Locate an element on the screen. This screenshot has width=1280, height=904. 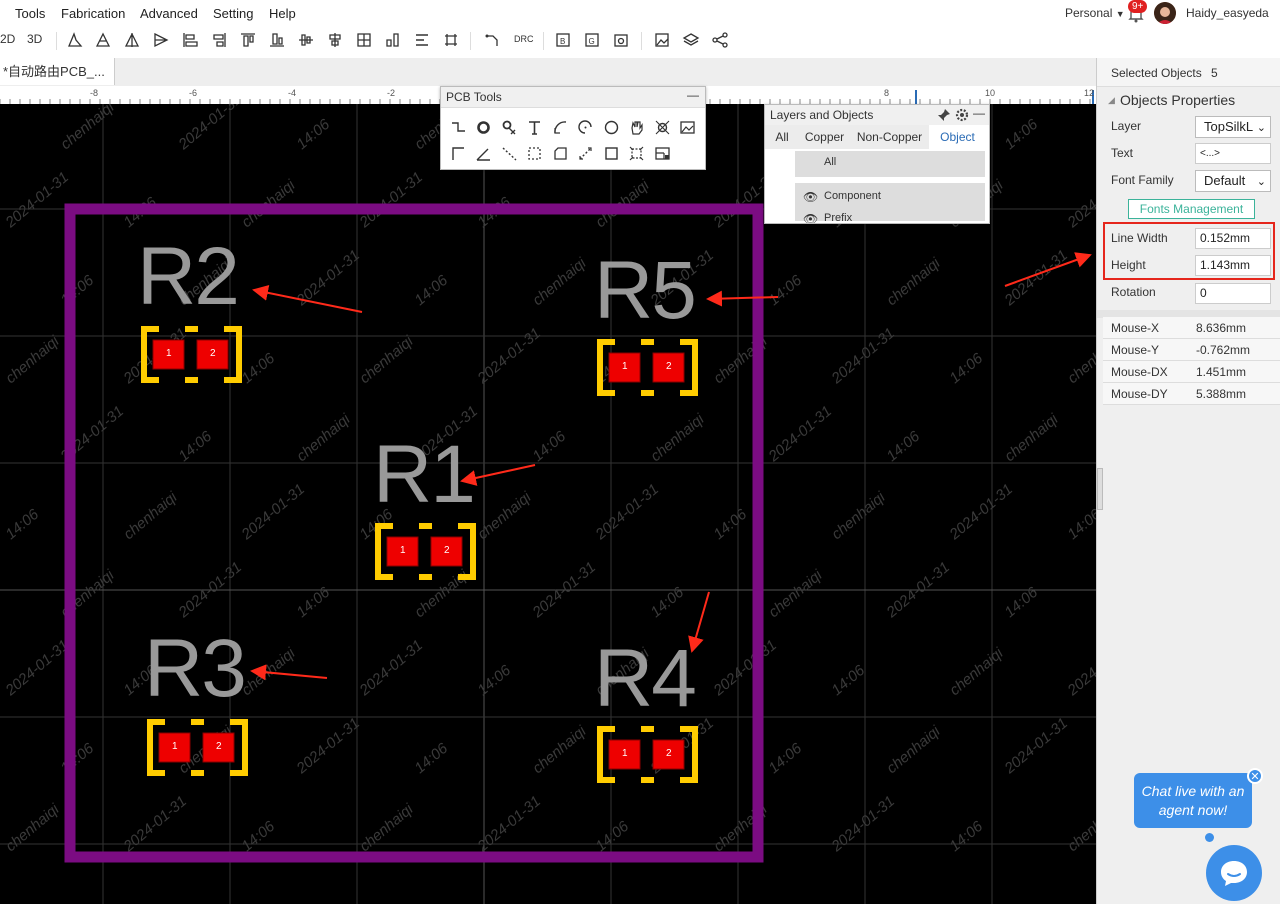
solid-region-icon is located at coordinates (560, 153).